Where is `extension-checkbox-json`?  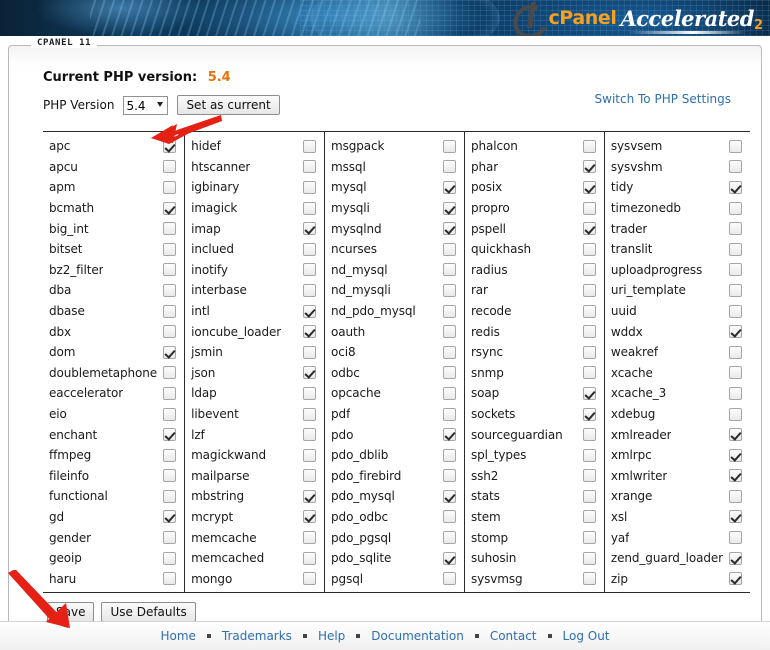 extension-checkbox-json is located at coordinates (310, 373).